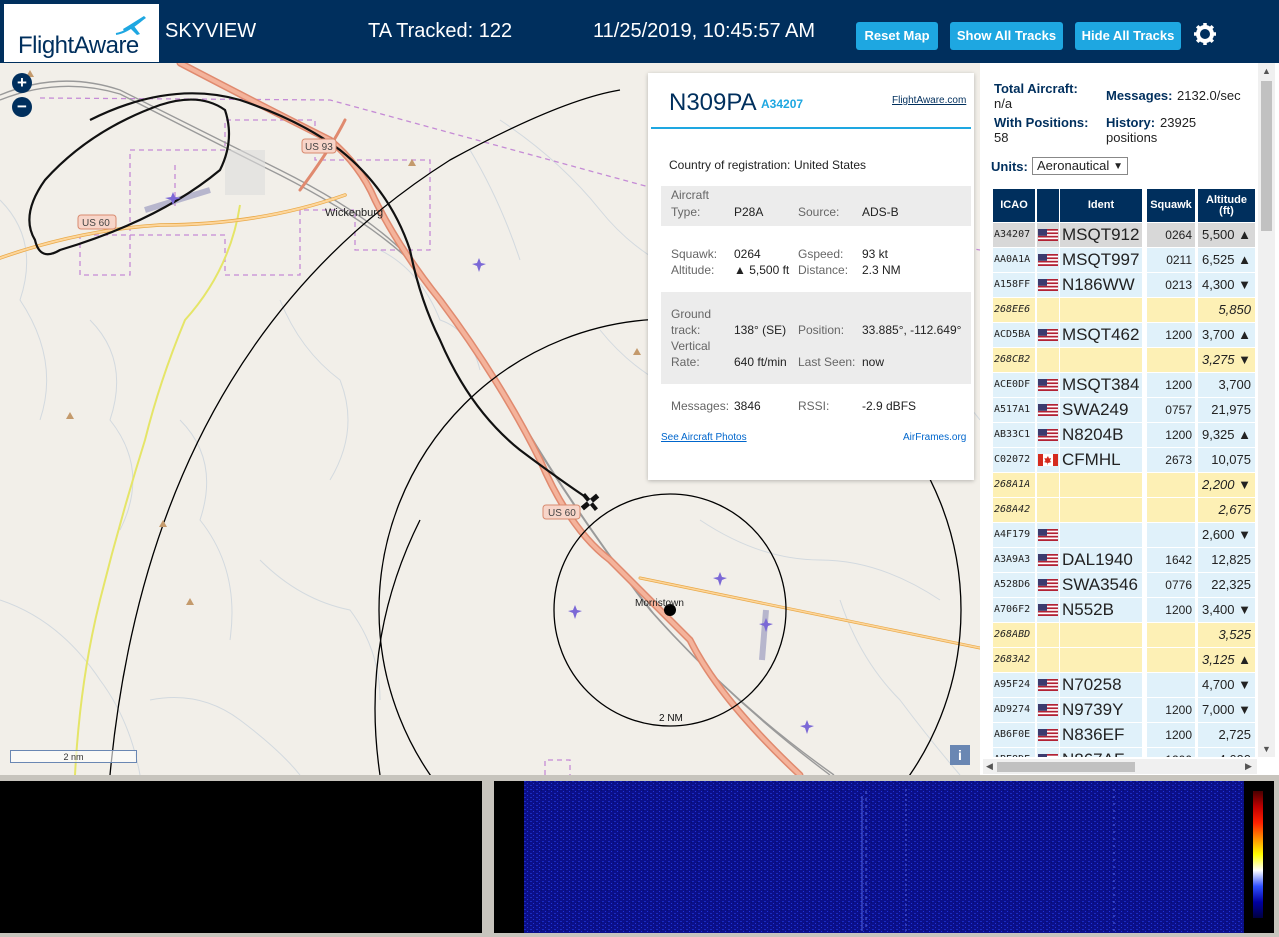  What do you see at coordinates (1124, 260) in the screenshot?
I see `table-row: AA0A1A MSQT997 0211 6,525 ▲` at bounding box center [1124, 260].